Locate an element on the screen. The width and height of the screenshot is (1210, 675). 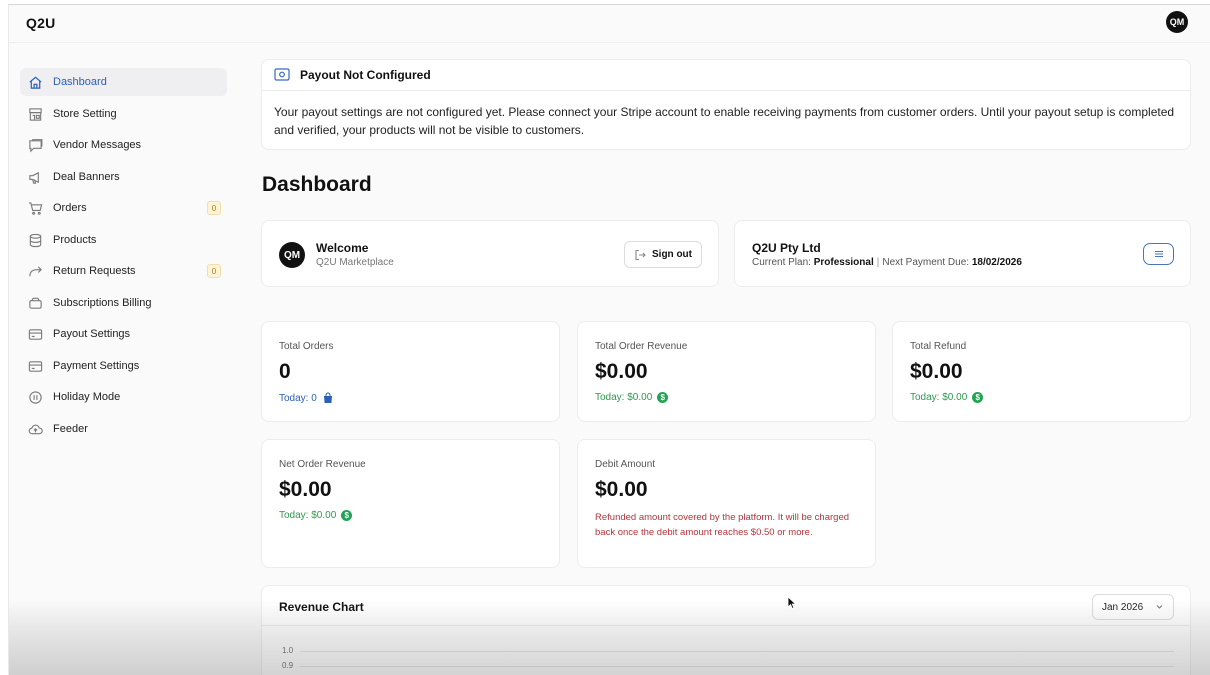
store-icon is located at coordinates (35, 114).